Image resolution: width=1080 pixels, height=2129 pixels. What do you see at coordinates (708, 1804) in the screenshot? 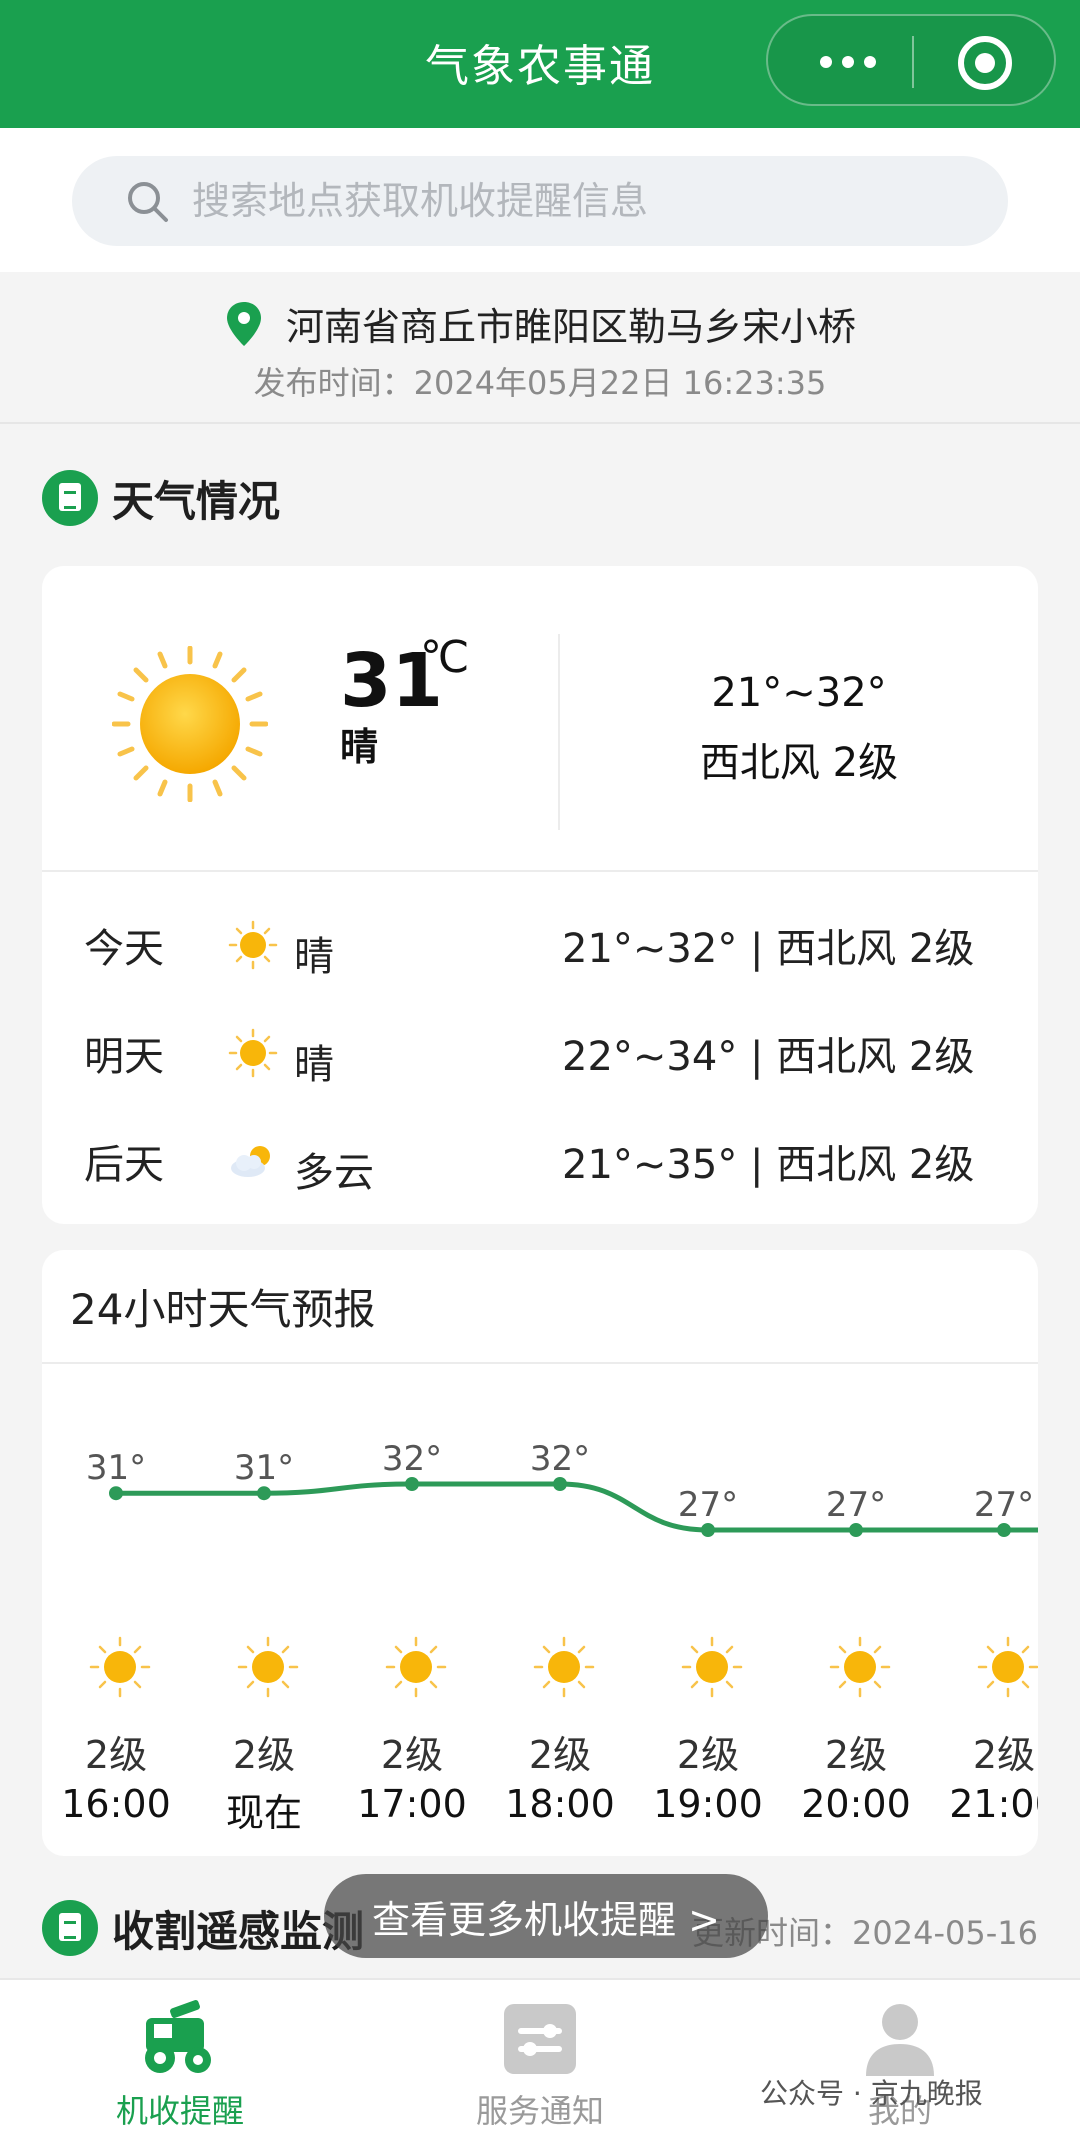
I see `hourly-time: 19:00` at bounding box center [708, 1804].